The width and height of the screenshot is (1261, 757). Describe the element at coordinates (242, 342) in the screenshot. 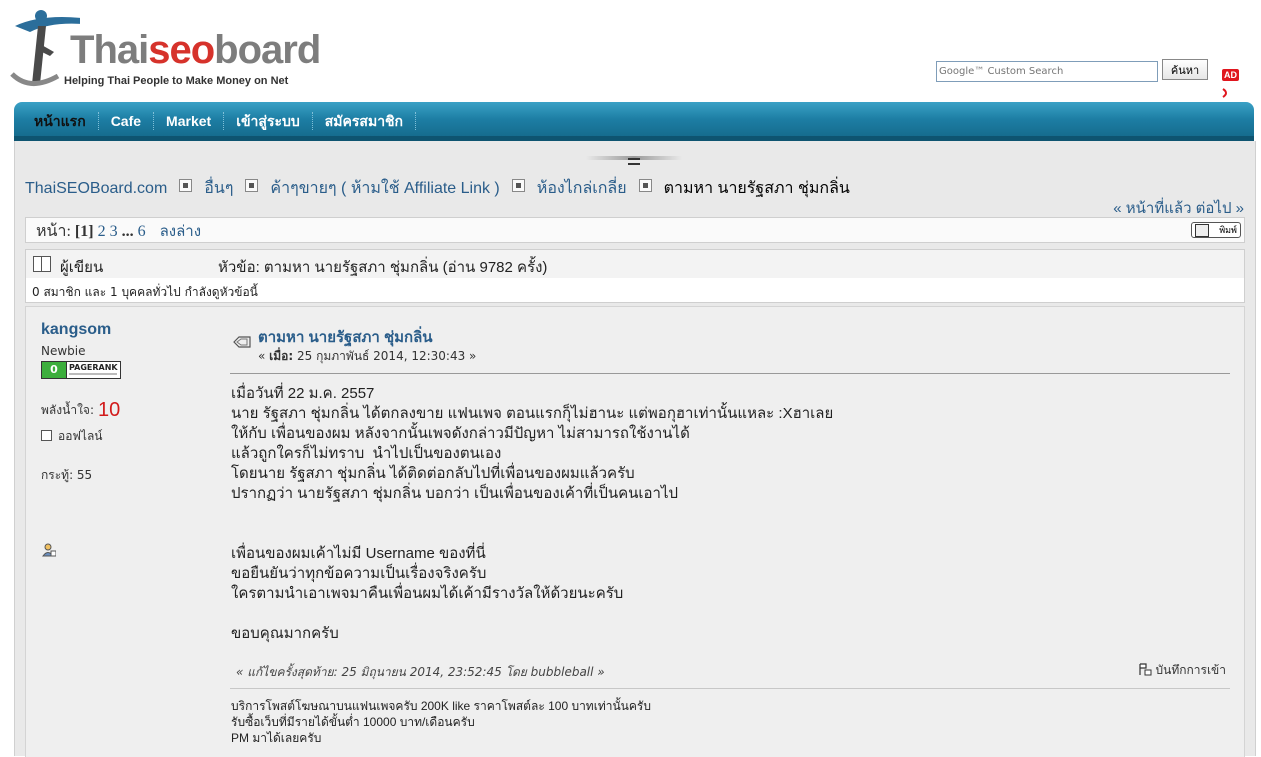

I see `xx-post-icon` at that location.